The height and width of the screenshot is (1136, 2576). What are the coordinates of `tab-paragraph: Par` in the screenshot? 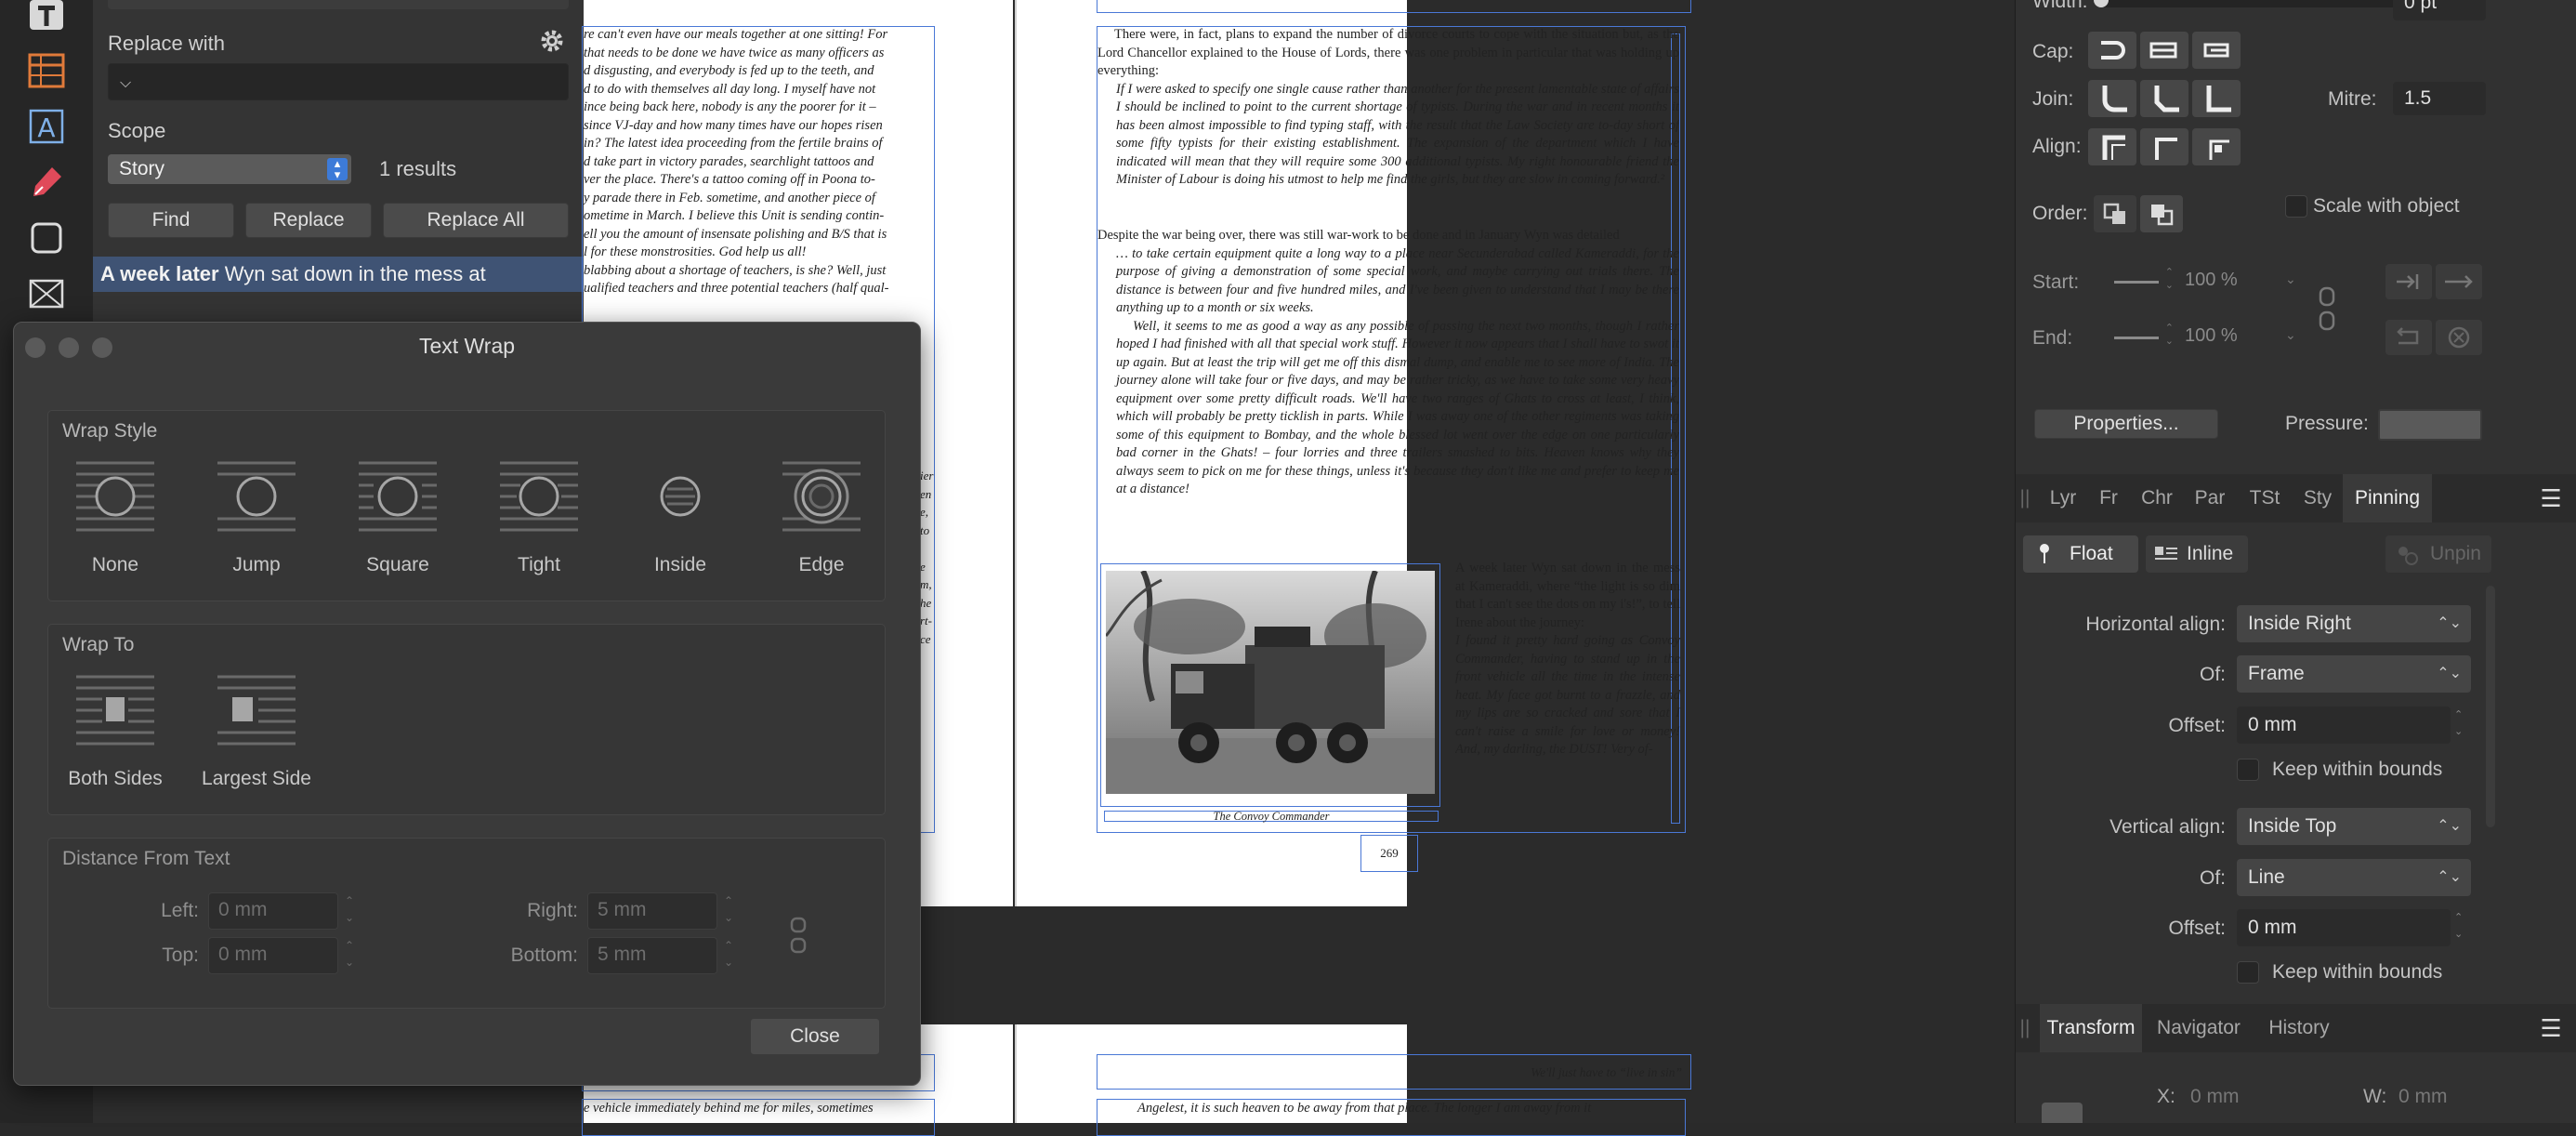 It's located at (2210, 498).